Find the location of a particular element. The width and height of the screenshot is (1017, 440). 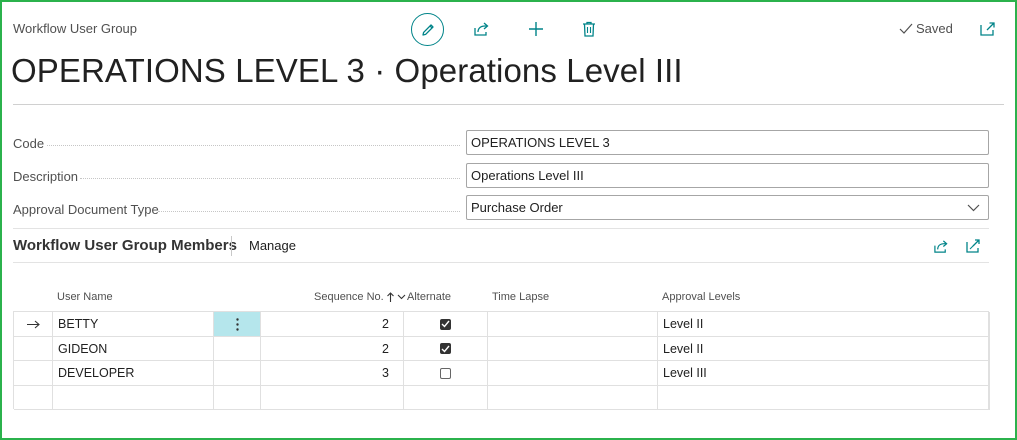

column-header-sequence-no: Sequence No. is located at coordinates (360, 297).